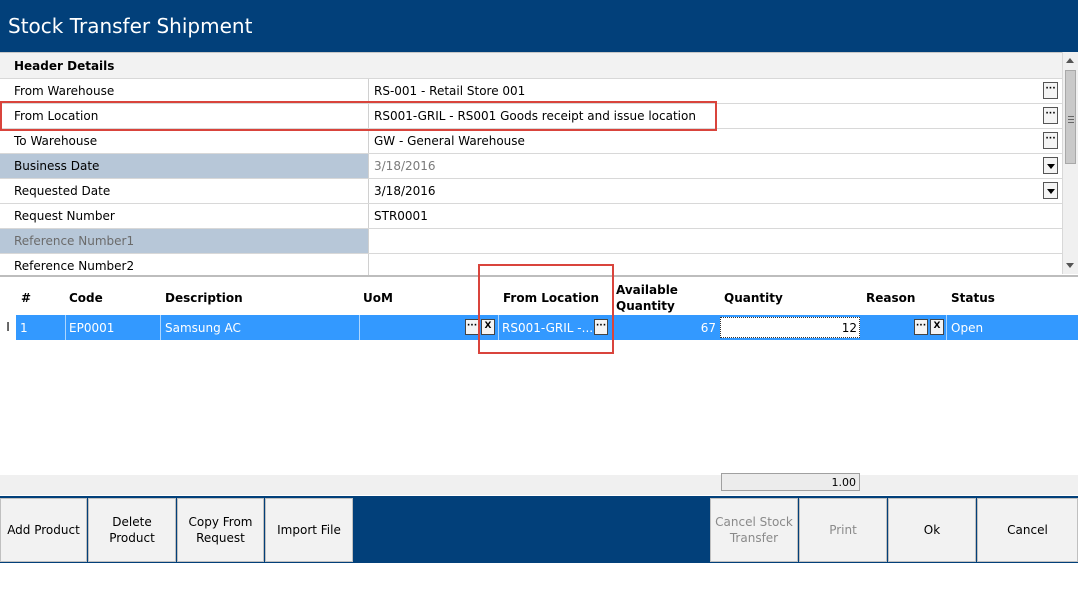 The height and width of the screenshot is (591, 1078). Describe the element at coordinates (26, 298) in the screenshot. I see `col-header-num: #` at that location.